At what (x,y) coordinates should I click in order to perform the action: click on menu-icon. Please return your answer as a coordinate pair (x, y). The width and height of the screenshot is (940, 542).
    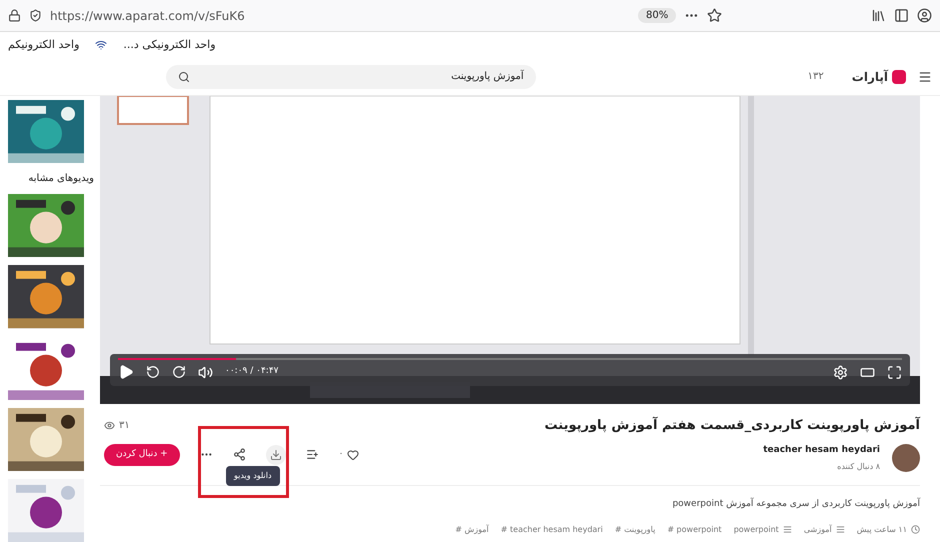
    Looking at the image, I should click on (925, 77).